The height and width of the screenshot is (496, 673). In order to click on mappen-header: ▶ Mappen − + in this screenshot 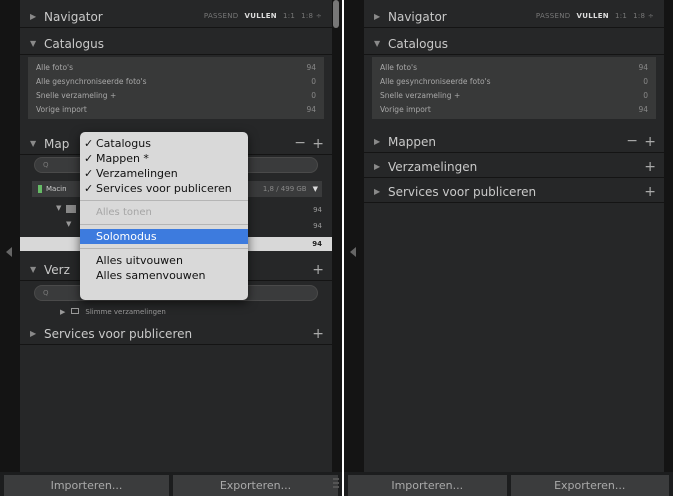, I will do `click(514, 142)`.